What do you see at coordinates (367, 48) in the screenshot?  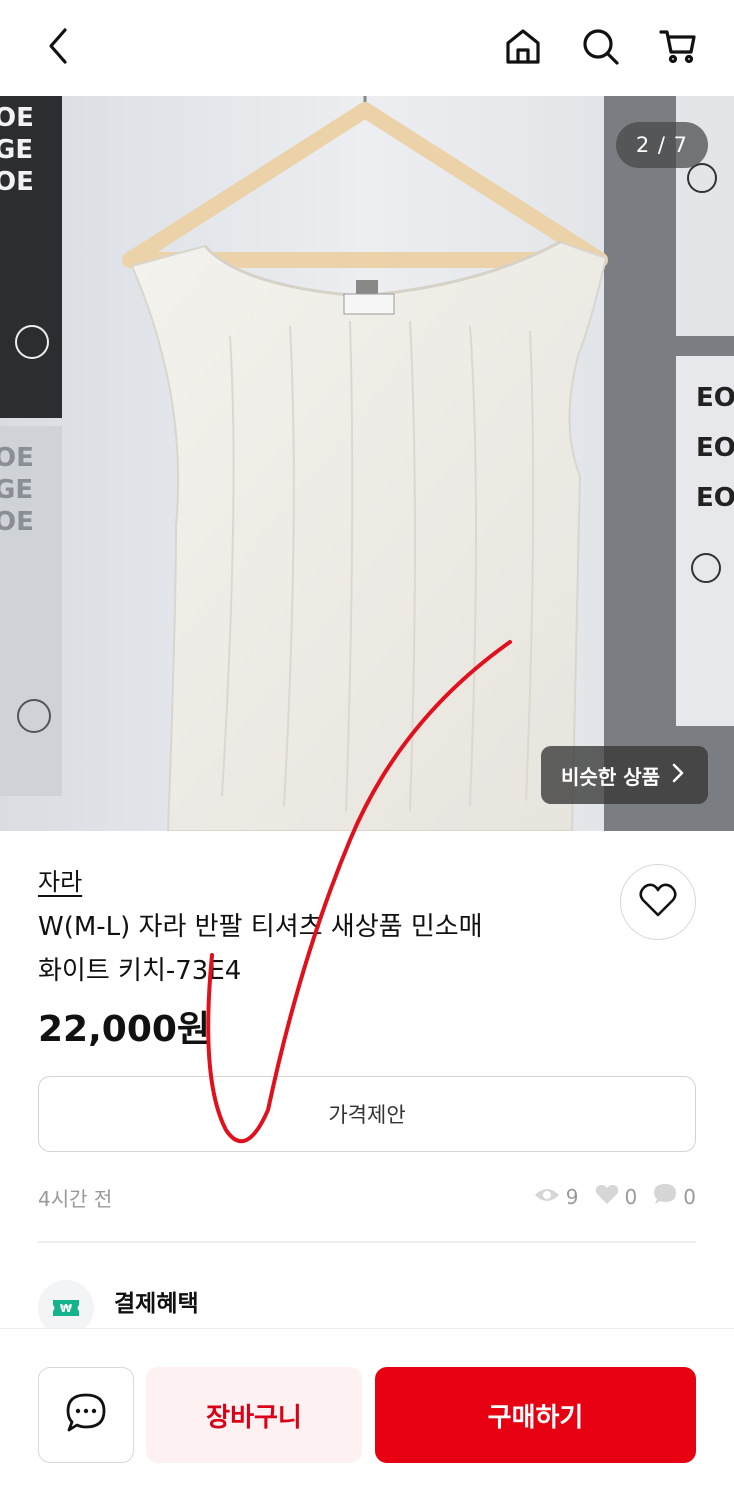 I see `top-bar` at bounding box center [367, 48].